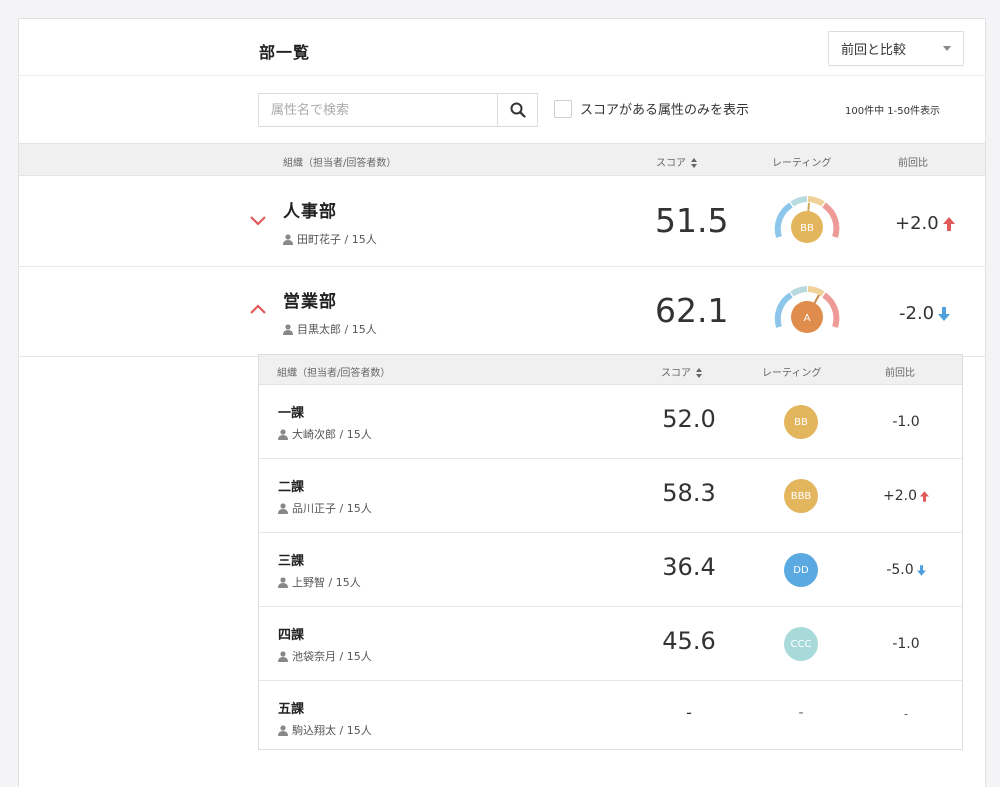 The image size is (1000, 787). I want to click on section-owner: 品川正子 / 15人, so click(325, 508).